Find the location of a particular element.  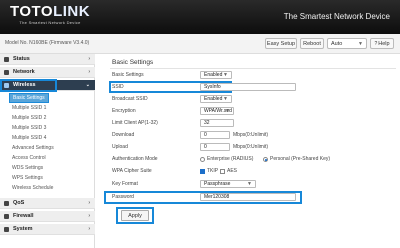

key-format-label: Key Format is located at coordinates (125, 184).